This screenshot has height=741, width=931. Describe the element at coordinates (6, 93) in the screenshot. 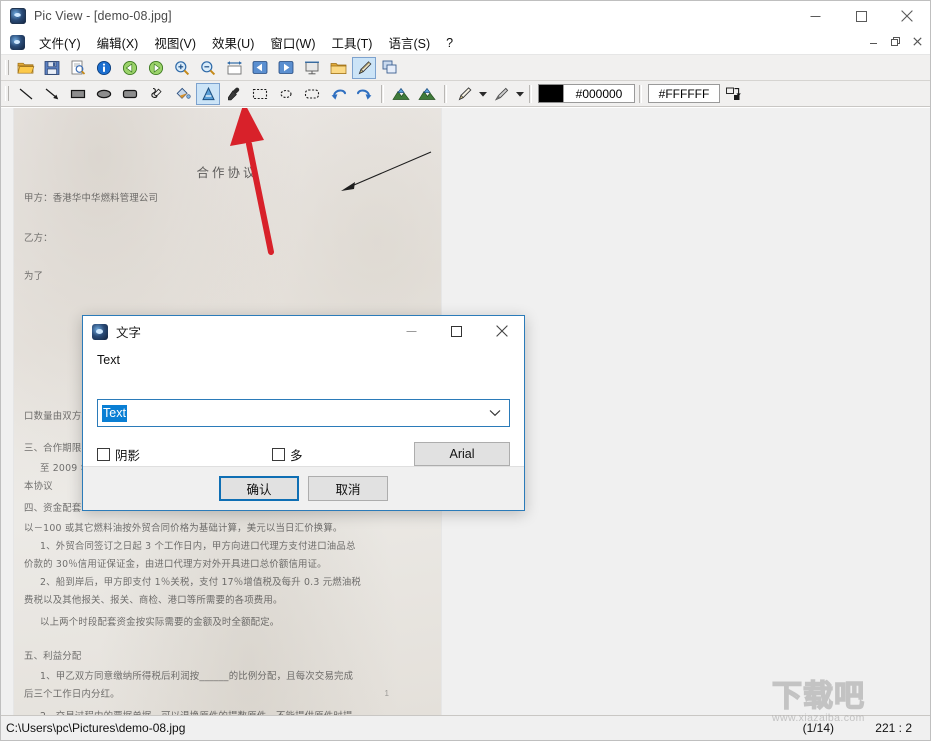

I see `draw-toolbar-grip` at that location.